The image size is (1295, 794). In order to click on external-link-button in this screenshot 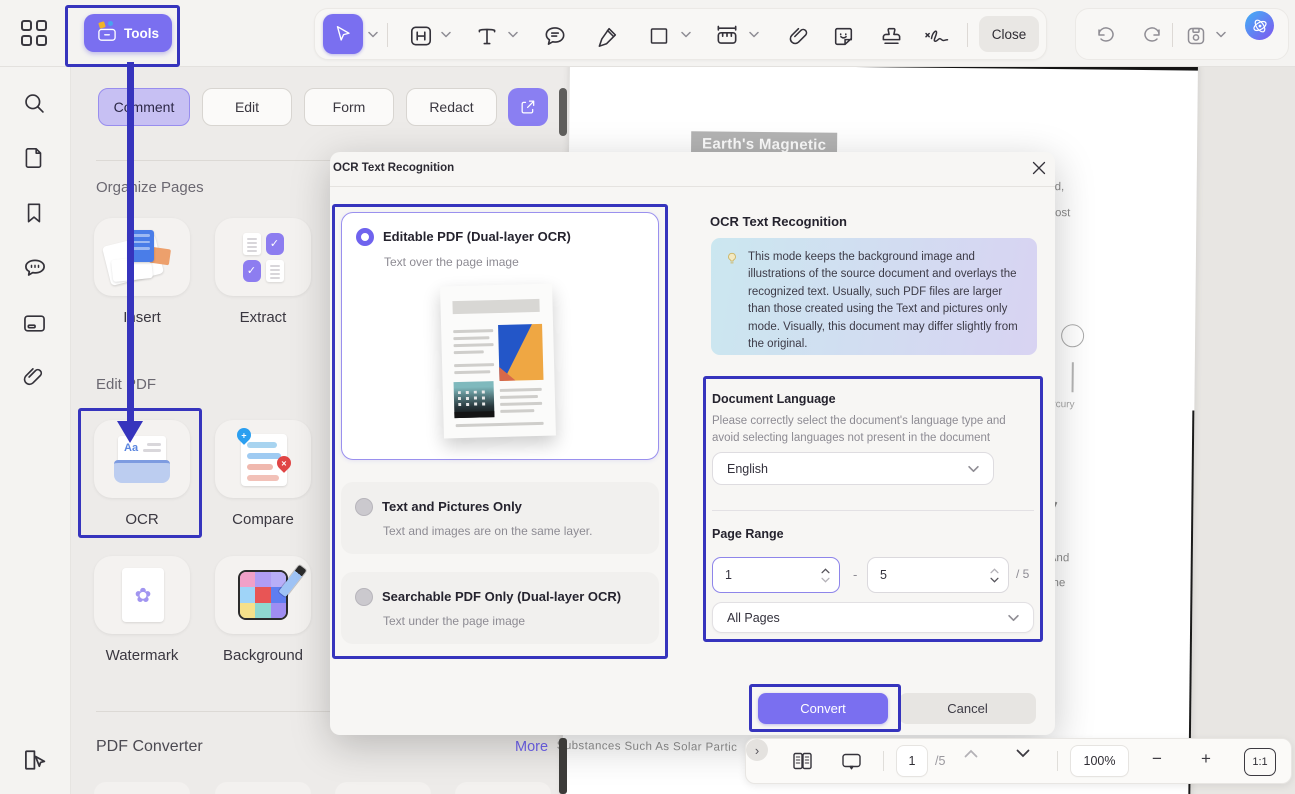, I will do `click(528, 107)`.